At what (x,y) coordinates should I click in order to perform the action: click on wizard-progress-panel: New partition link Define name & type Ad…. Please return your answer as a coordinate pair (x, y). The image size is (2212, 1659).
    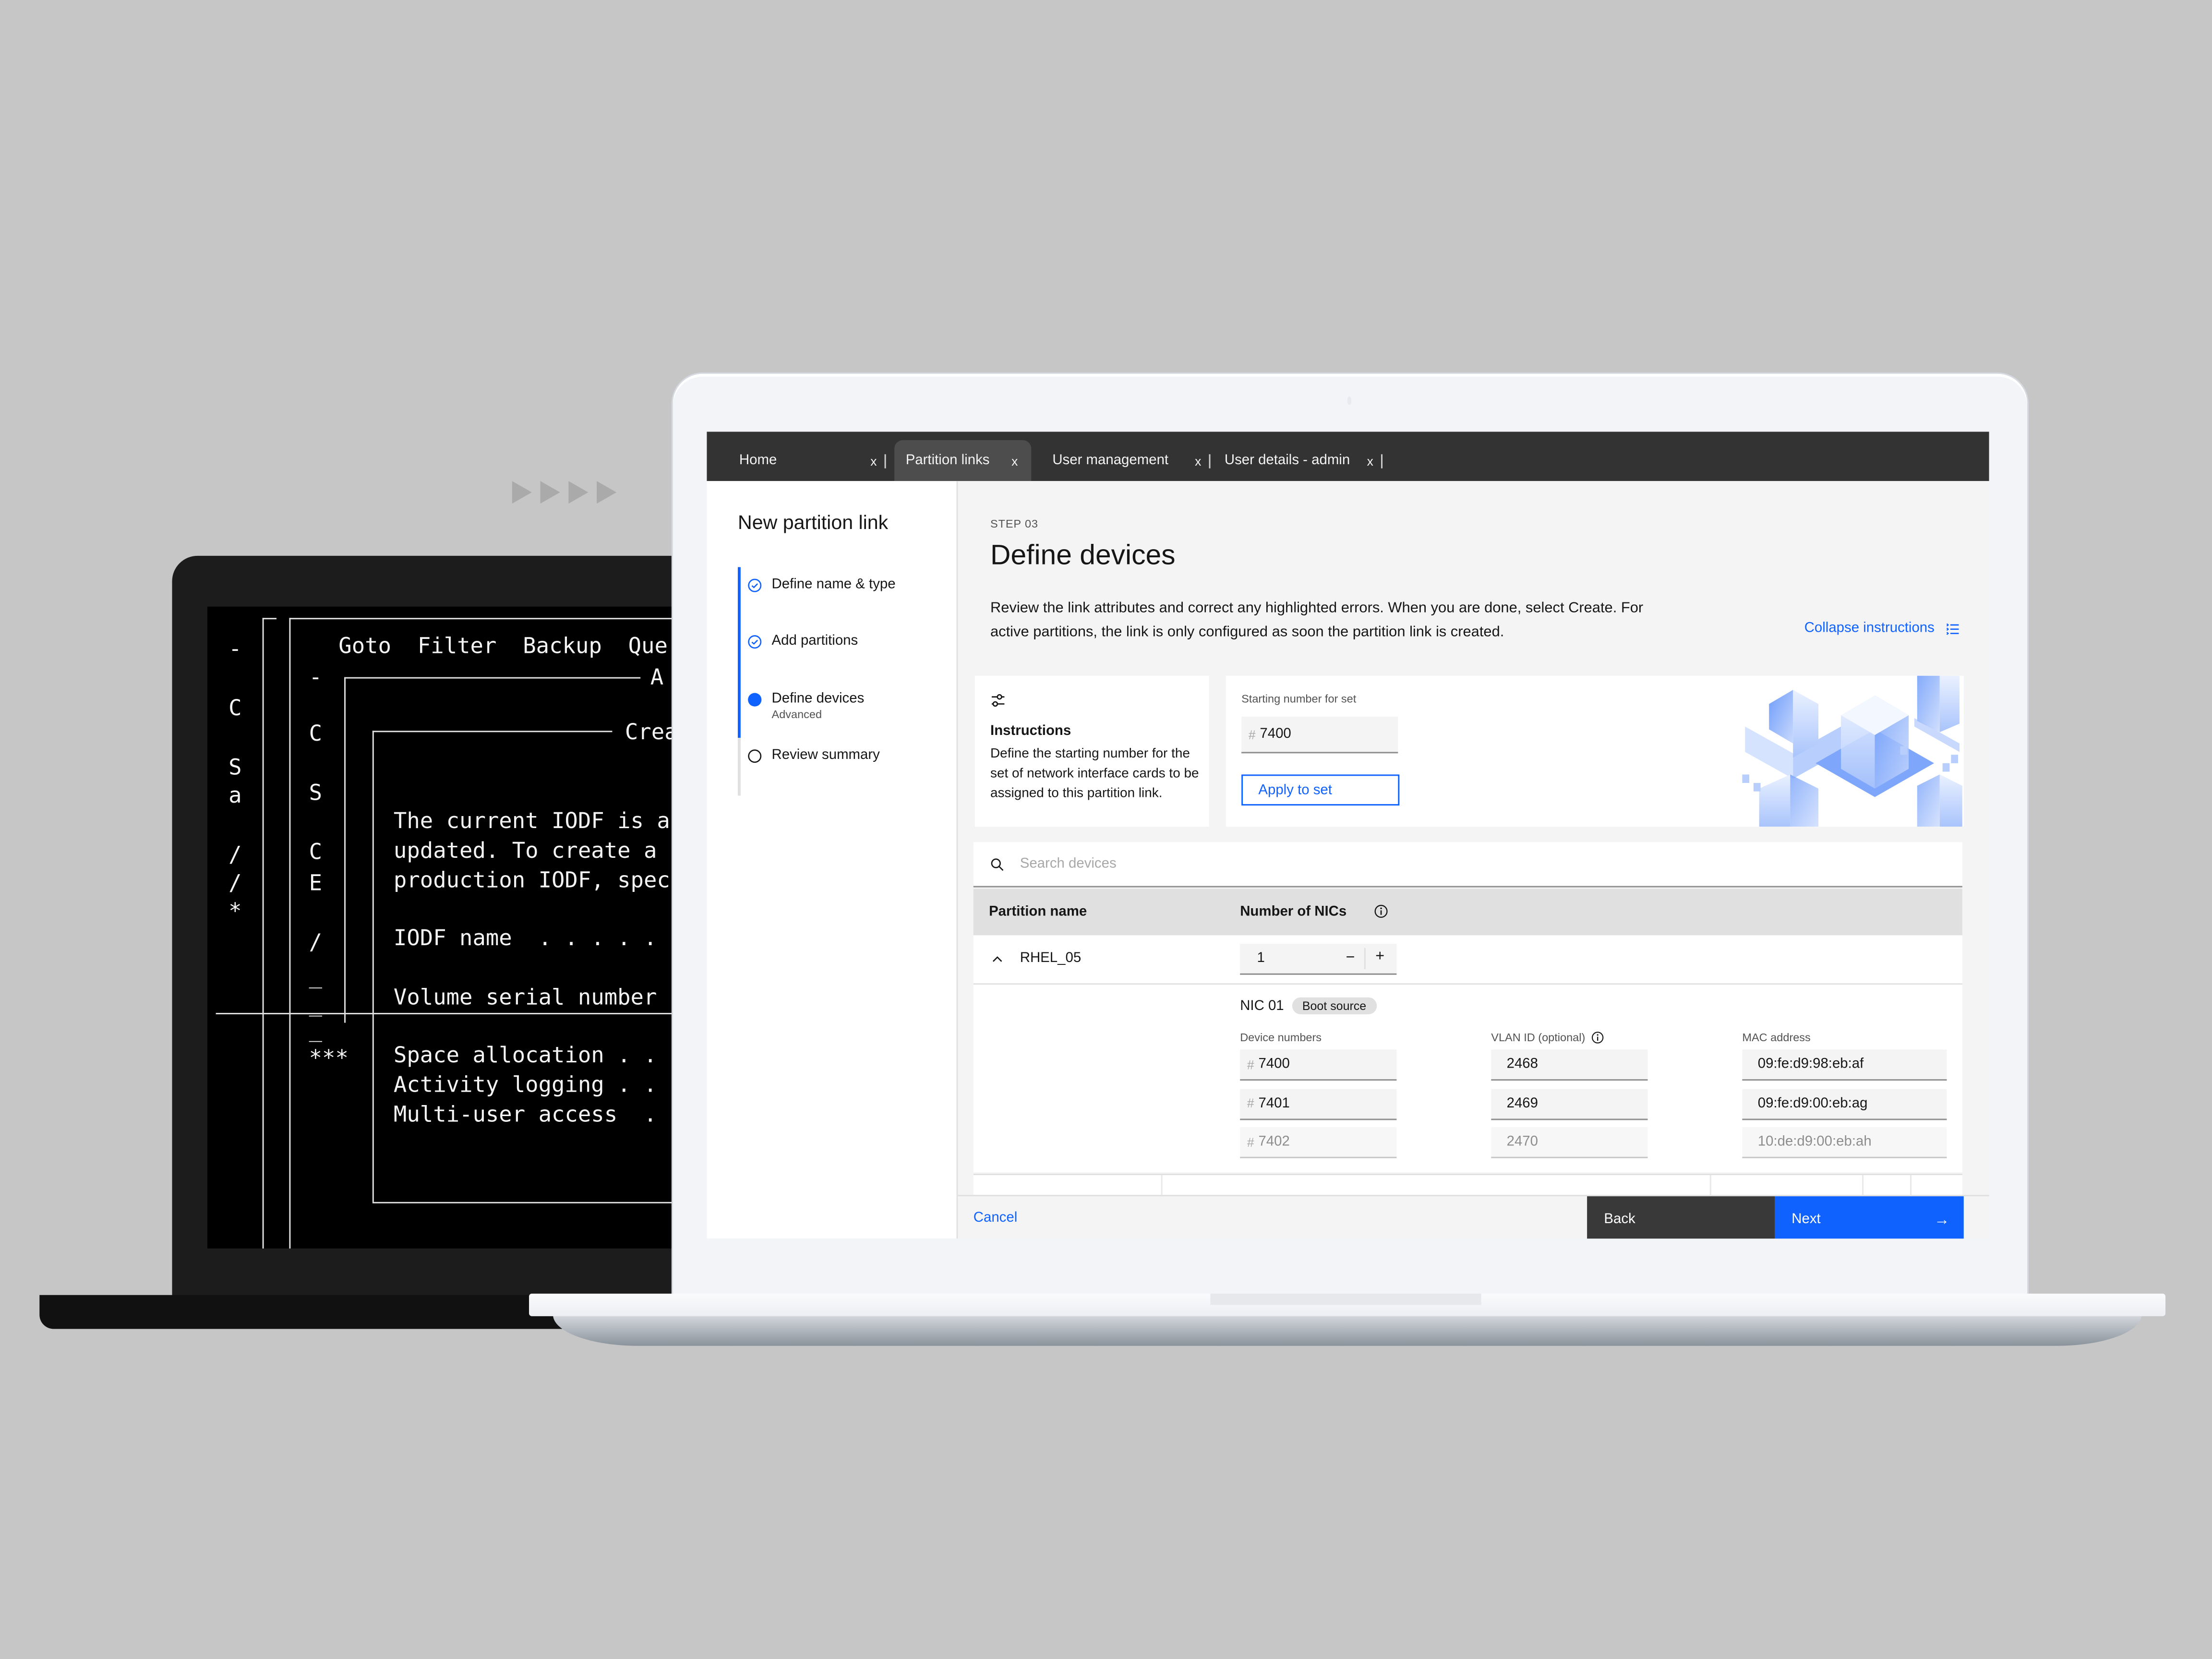
    Looking at the image, I should click on (832, 860).